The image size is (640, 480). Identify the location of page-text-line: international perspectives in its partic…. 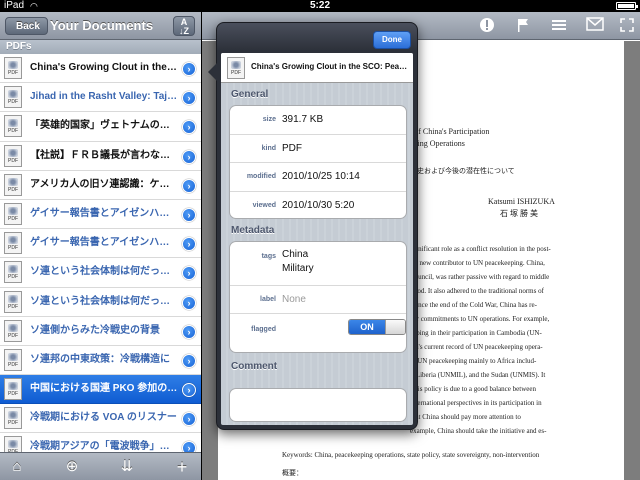
(476, 403).